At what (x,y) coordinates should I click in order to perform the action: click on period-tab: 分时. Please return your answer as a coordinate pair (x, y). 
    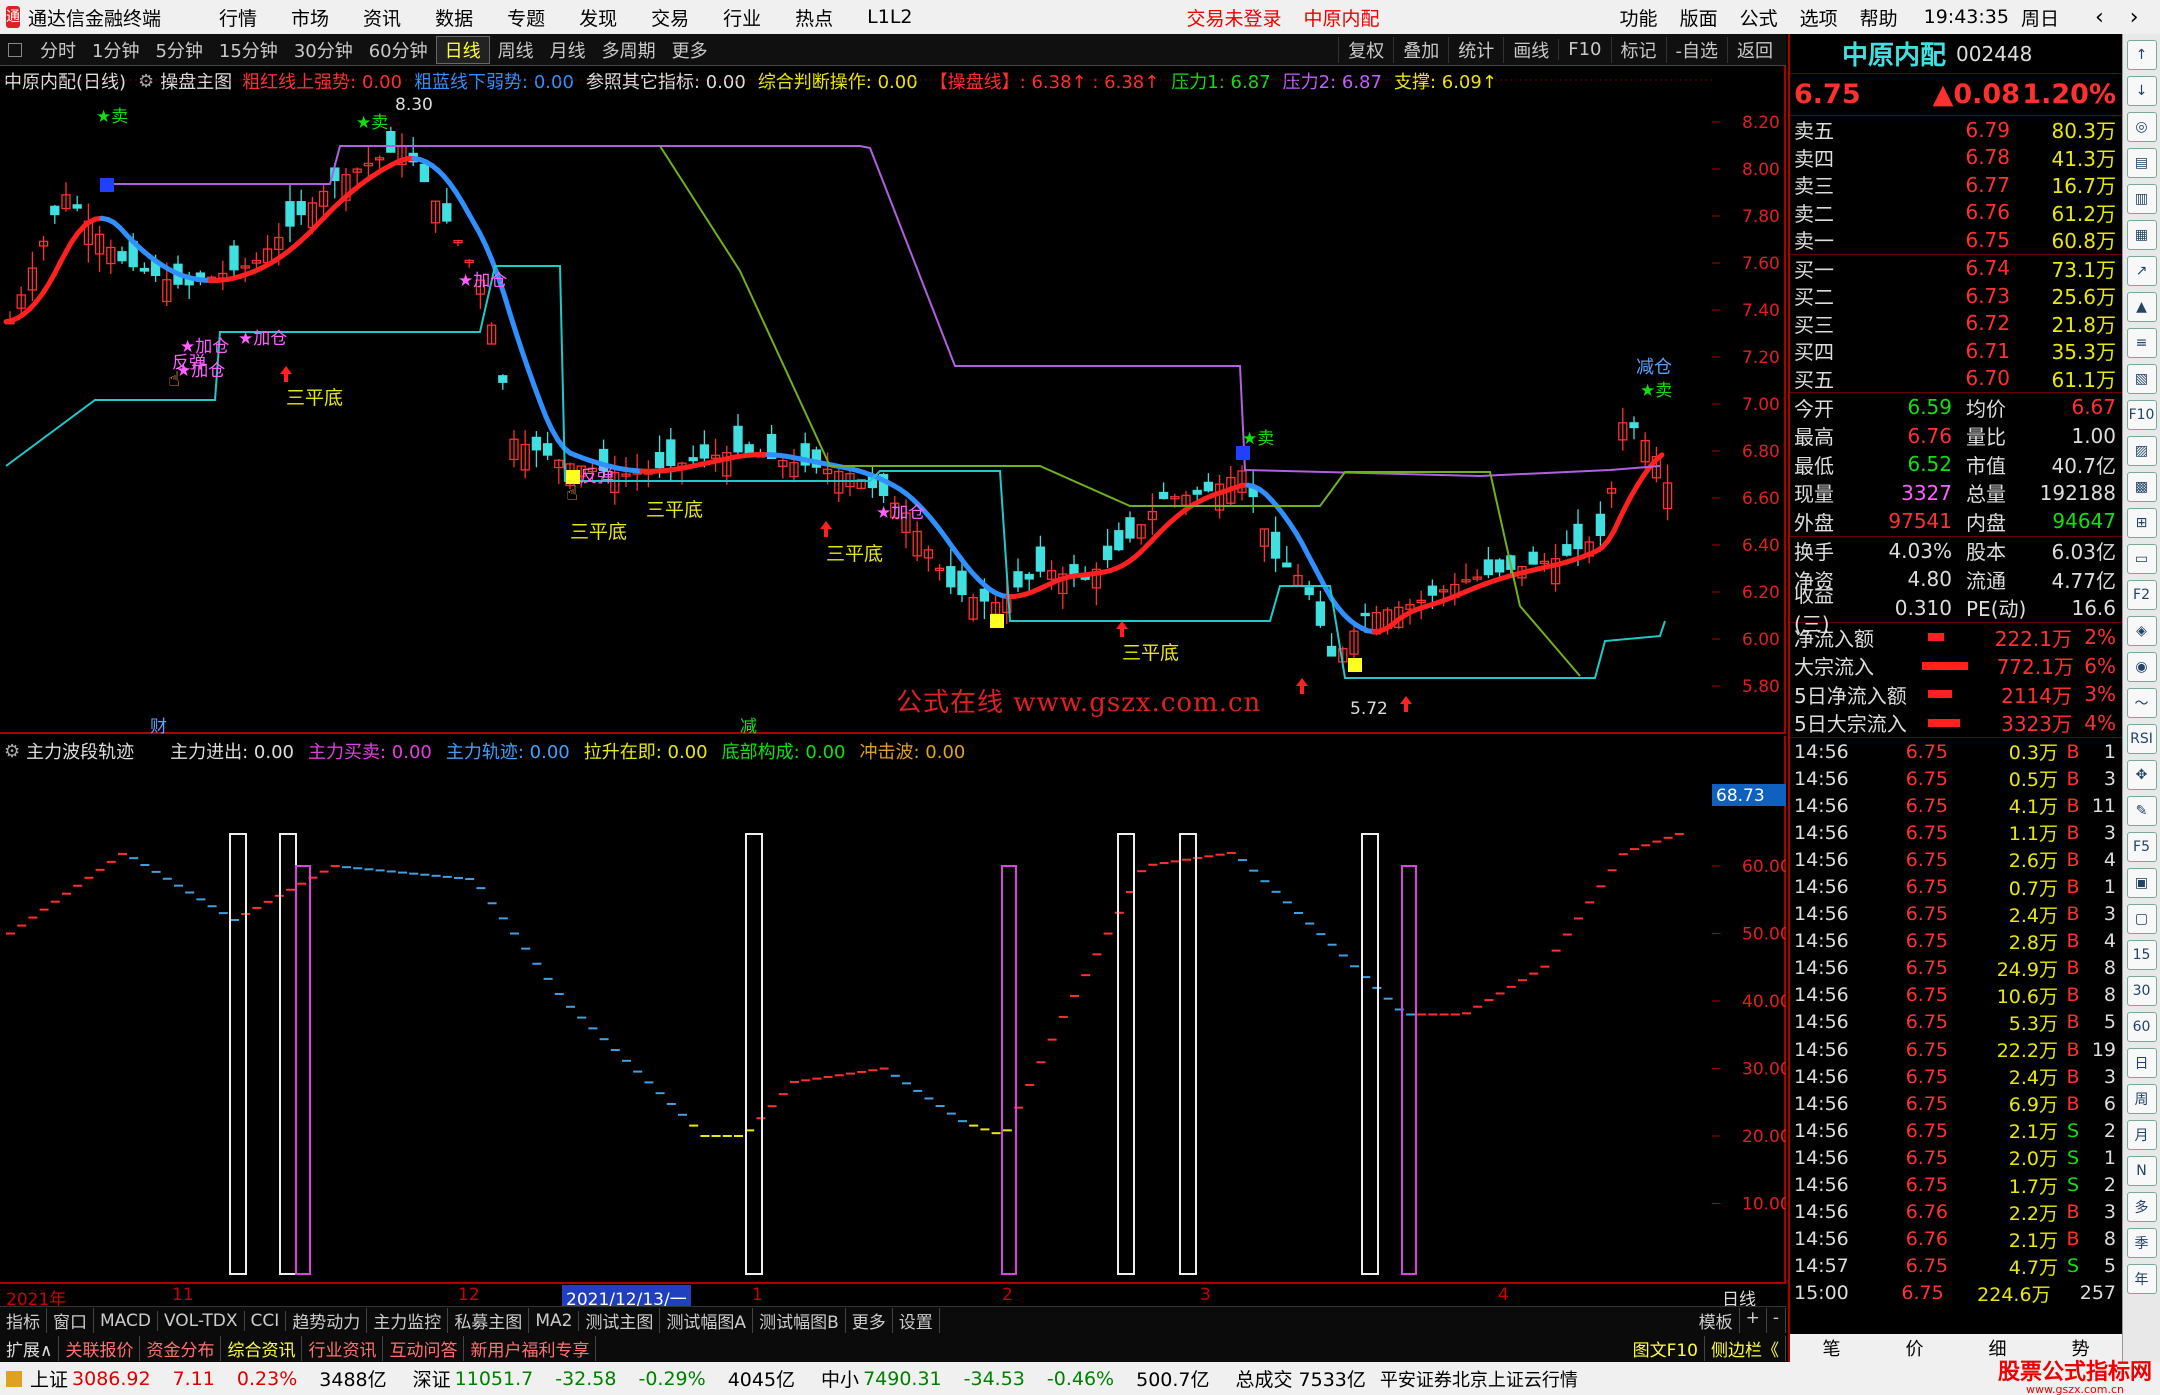
    Looking at the image, I should click on (58, 50).